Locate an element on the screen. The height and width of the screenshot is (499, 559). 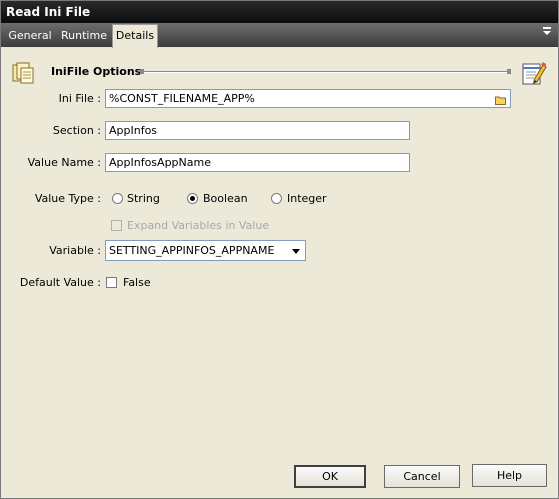
radio-integer is located at coordinates (276, 198).